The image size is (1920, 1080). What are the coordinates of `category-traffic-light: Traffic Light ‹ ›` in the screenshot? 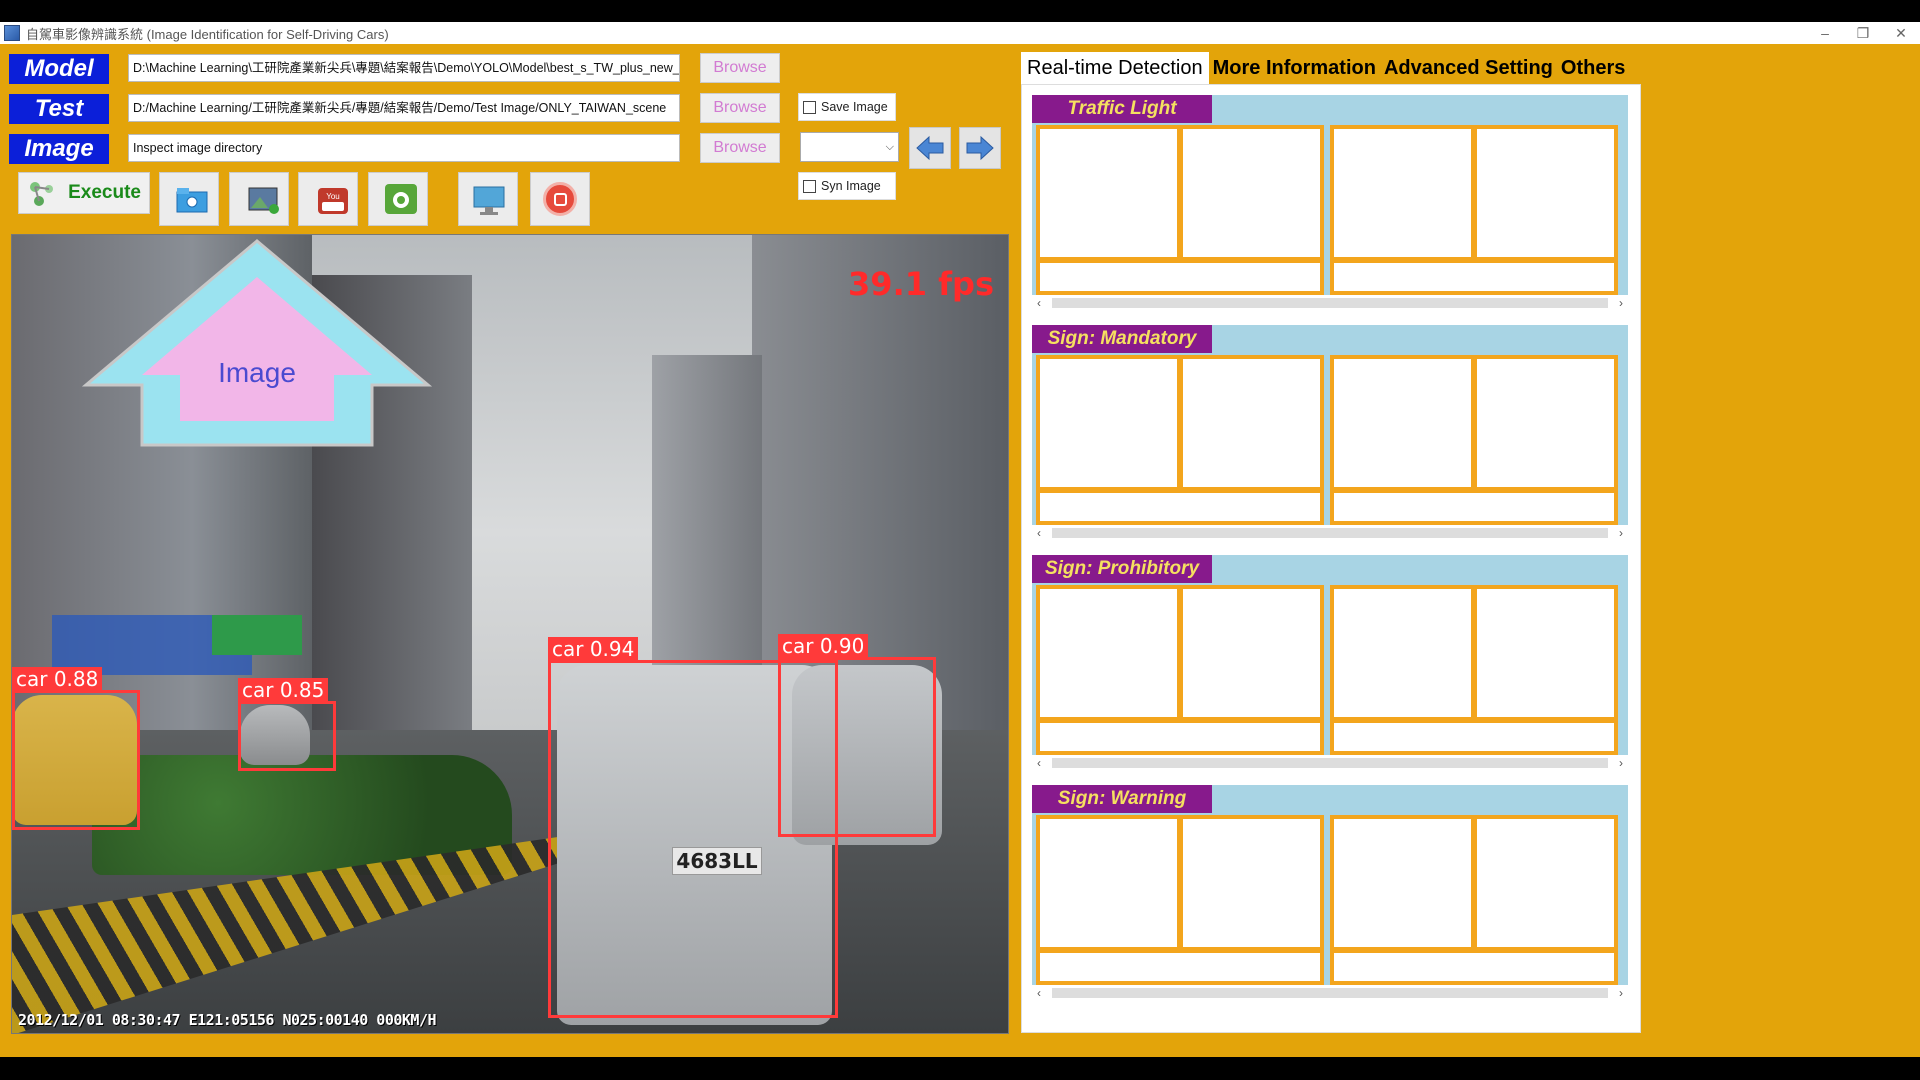 It's located at (1330, 203).